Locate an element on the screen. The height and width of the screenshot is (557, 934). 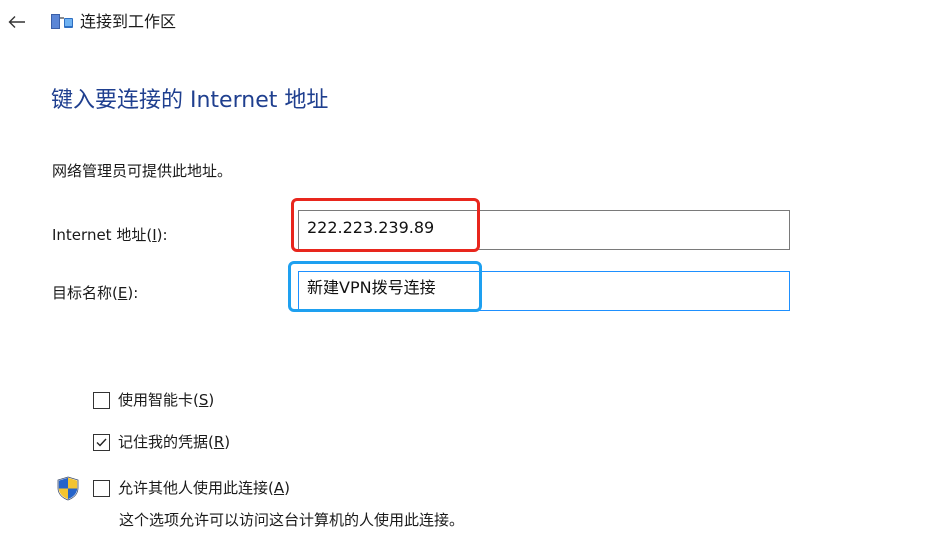
smart-card-checkbox is located at coordinates (101, 400).